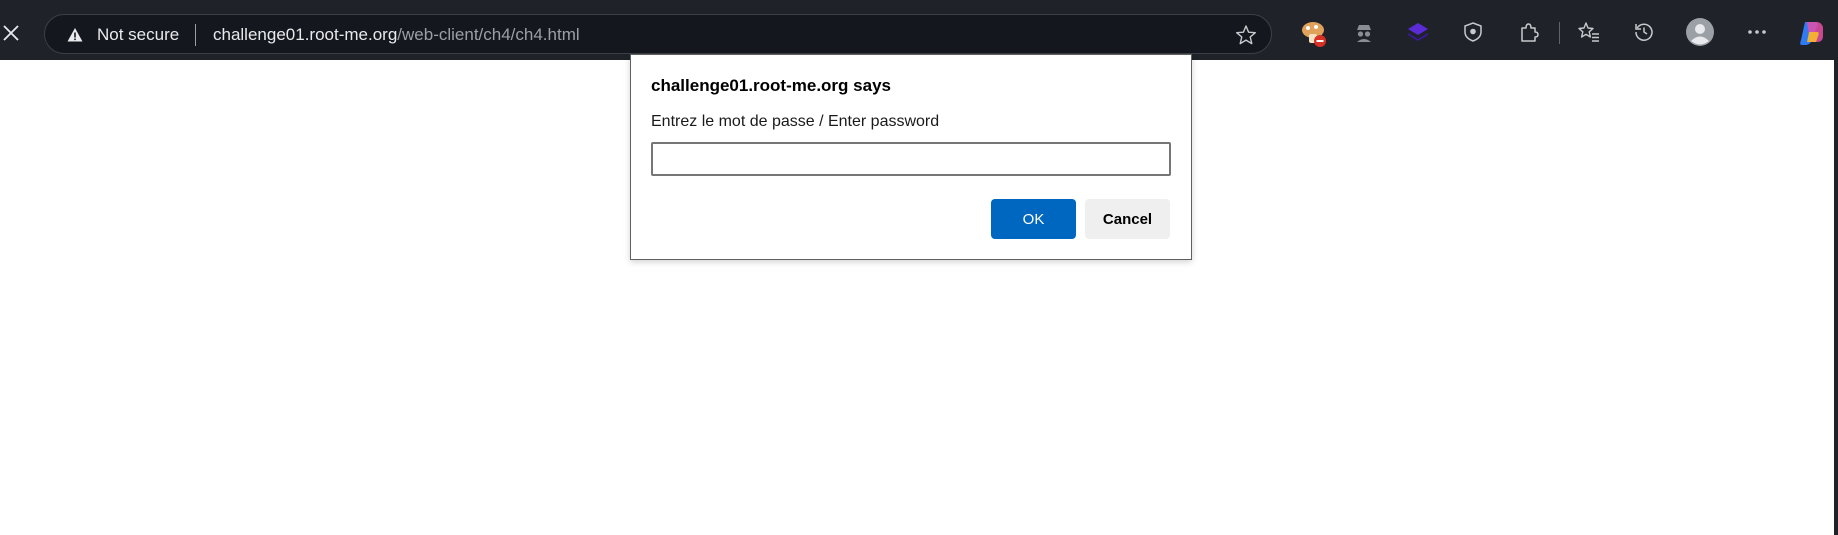 The width and height of the screenshot is (1838, 535). What do you see at coordinates (1836, 297) in the screenshot?
I see `scrollbar` at bounding box center [1836, 297].